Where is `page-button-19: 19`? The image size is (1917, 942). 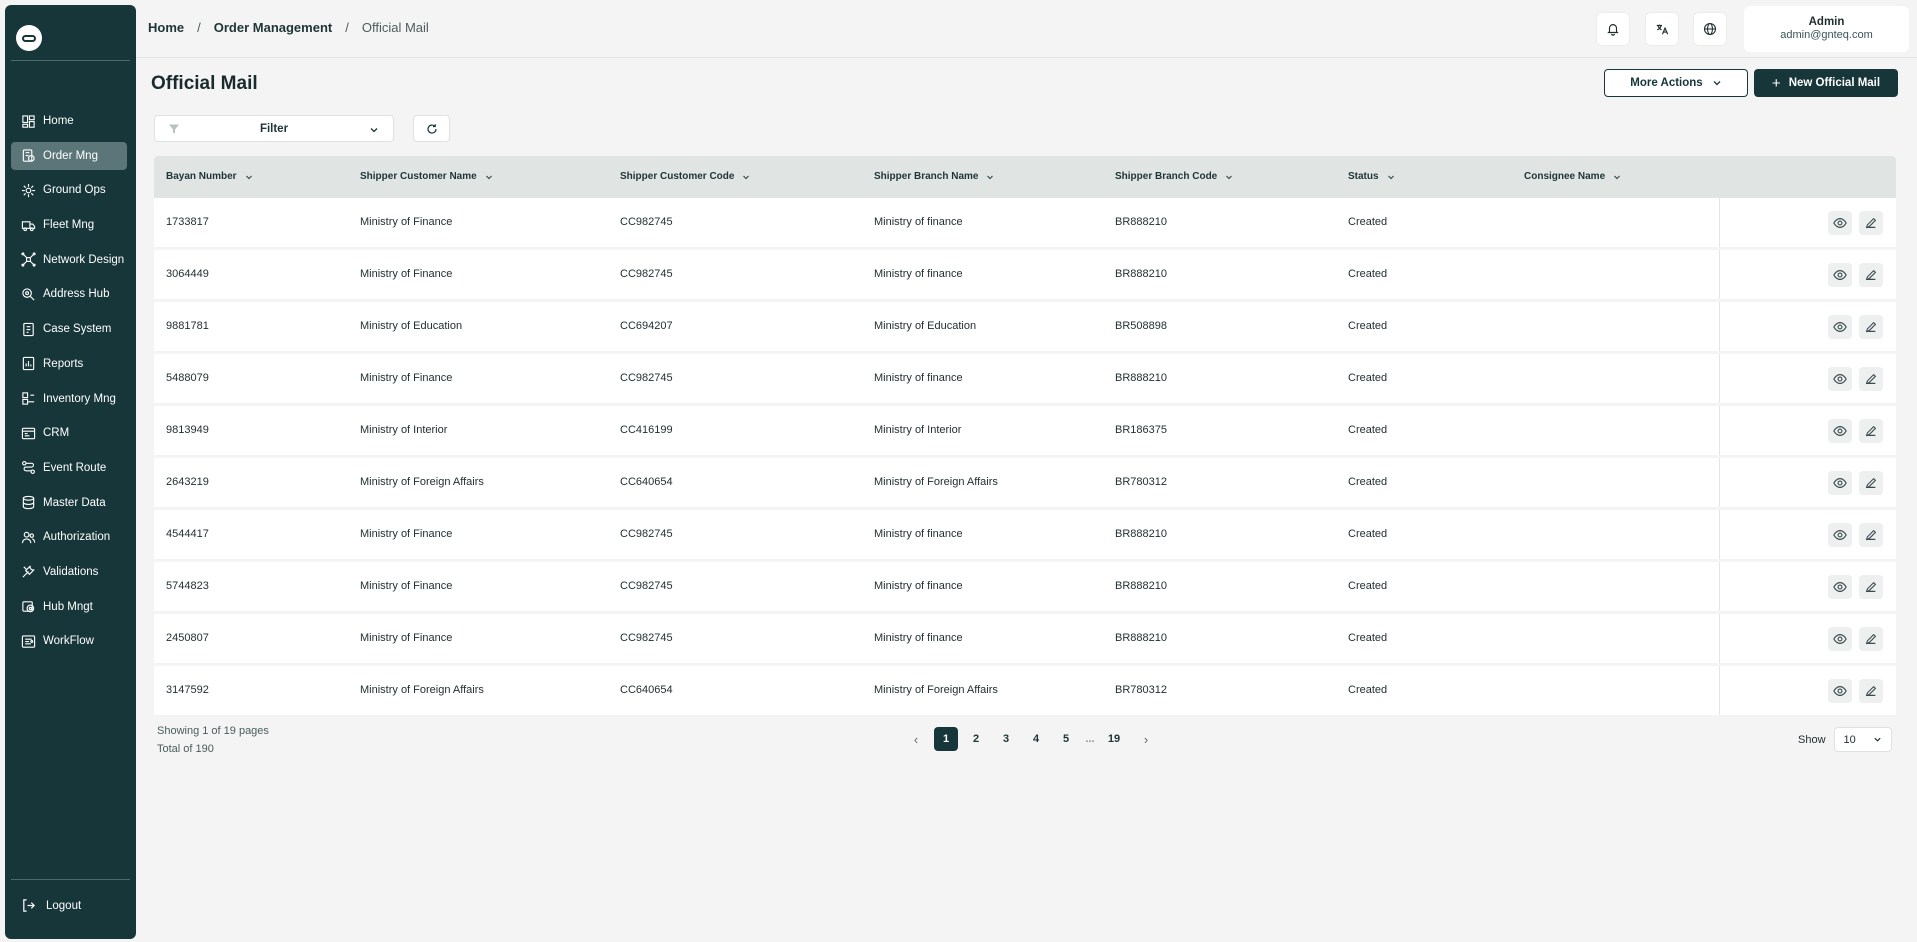
page-button-19: 19 is located at coordinates (1114, 739).